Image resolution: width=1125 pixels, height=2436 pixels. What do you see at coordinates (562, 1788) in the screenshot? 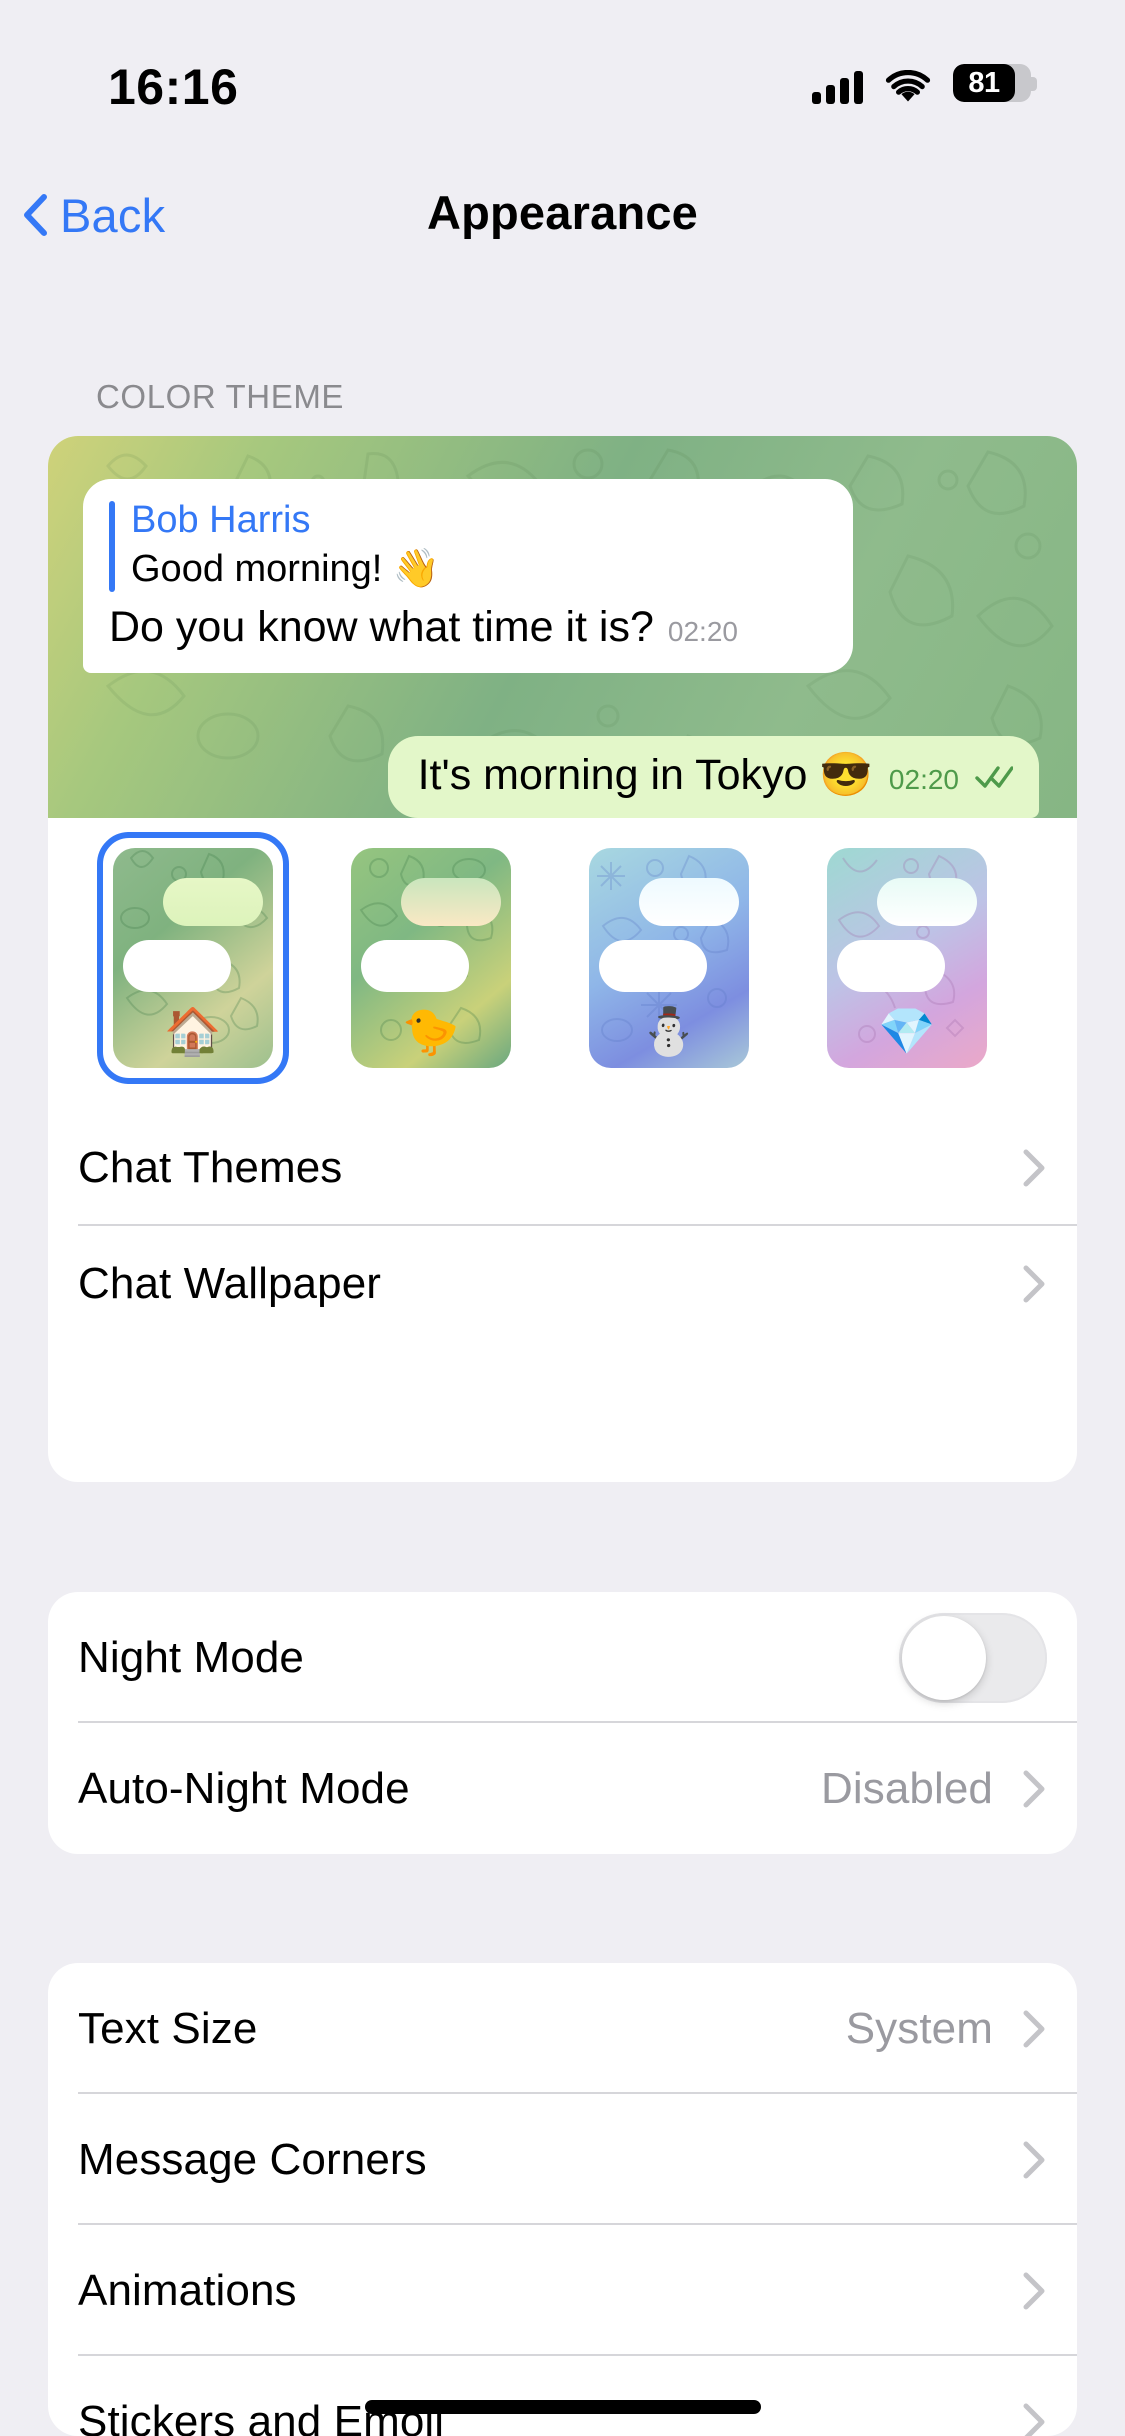
I see `row-auto-night-mode: Auto-Night Mode Disabled` at bounding box center [562, 1788].